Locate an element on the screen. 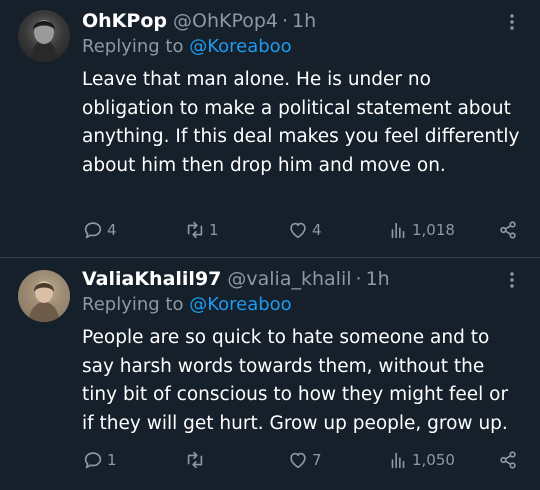  user-handle: @OhKPop4 is located at coordinates (225, 21).